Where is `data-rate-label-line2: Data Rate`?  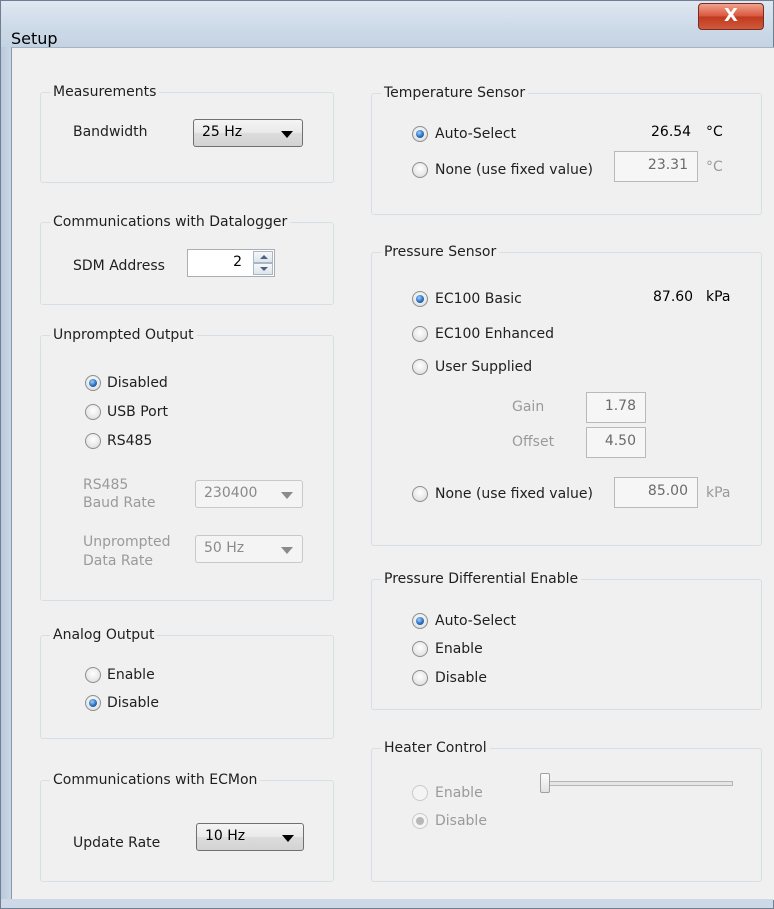 data-rate-label-line2: Data Rate is located at coordinates (118, 561).